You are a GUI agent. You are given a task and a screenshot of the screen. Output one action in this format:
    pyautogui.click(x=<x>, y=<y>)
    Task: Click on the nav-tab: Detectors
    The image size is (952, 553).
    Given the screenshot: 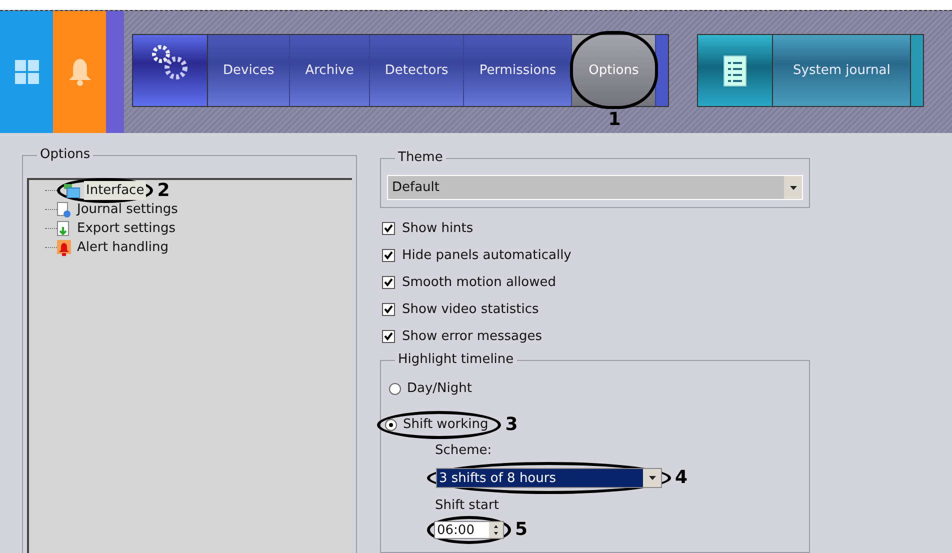 What is the action you would take?
    pyautogui.click(x=417, y=70)
    